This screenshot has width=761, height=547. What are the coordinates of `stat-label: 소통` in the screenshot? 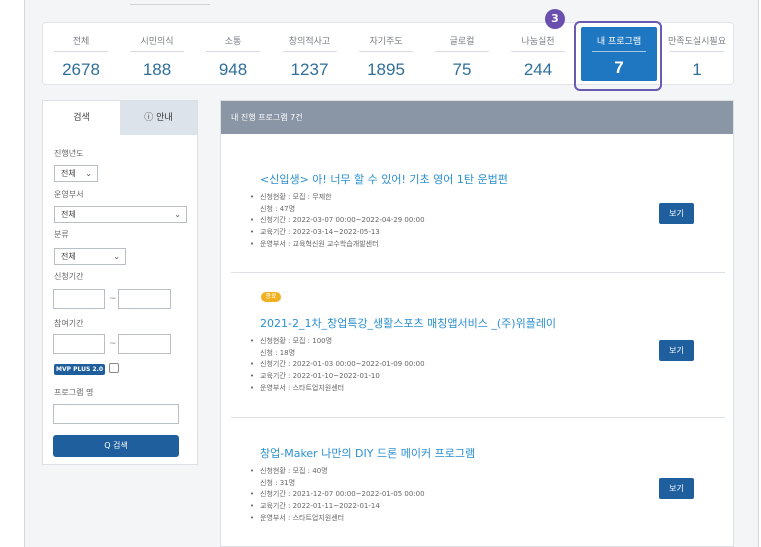 It's located at (233, 42).